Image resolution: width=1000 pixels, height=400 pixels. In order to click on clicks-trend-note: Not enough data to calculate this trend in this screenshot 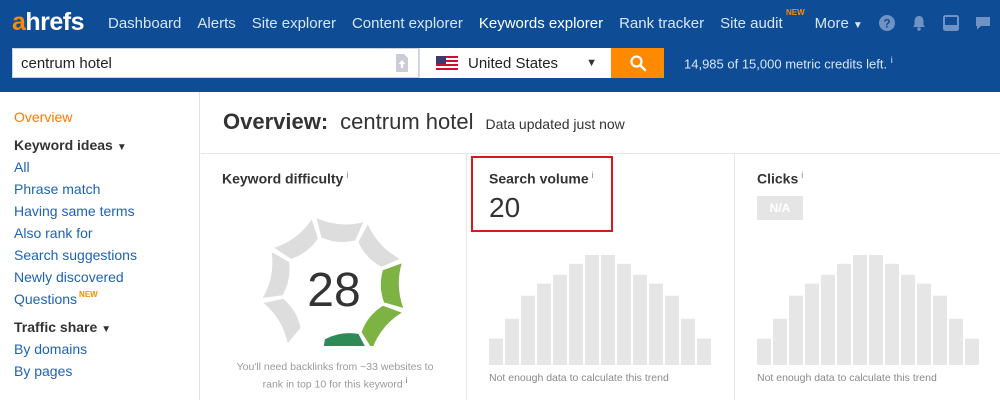, I will do `click(847, 378)`.